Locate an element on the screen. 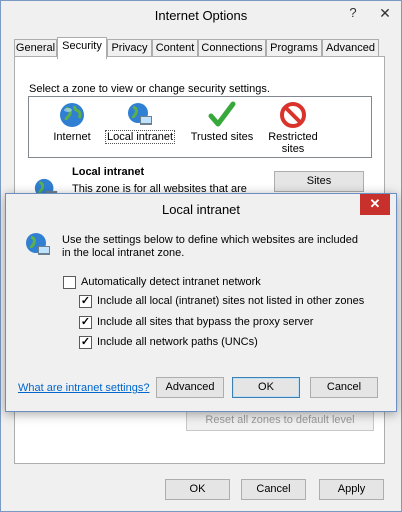 This screenshot has height=512, width=402. apply-button: Apply is located at coordinates (351, 489).